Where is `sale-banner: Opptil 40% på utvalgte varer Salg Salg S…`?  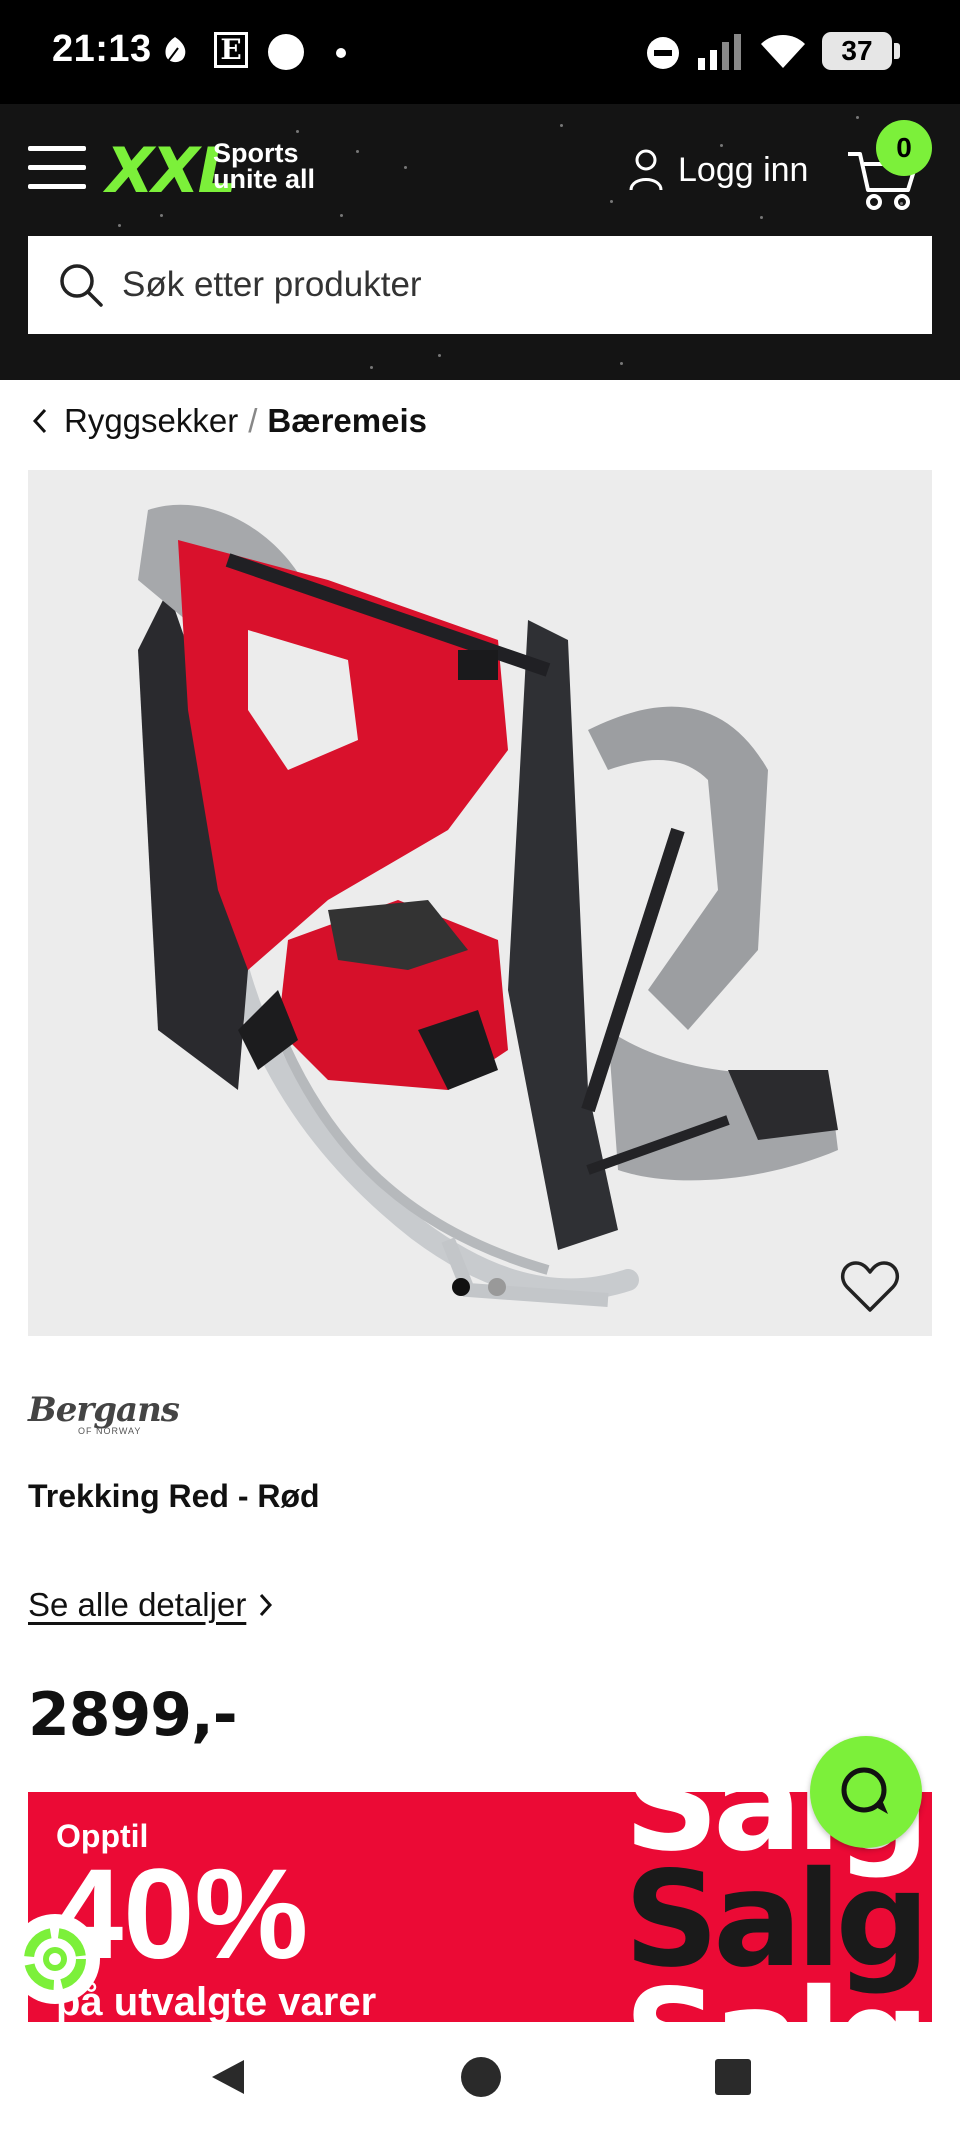
sale-banner: Opptil 40% på utvalgte varer Salg Salg S… is located at coordinates (480, 1907).